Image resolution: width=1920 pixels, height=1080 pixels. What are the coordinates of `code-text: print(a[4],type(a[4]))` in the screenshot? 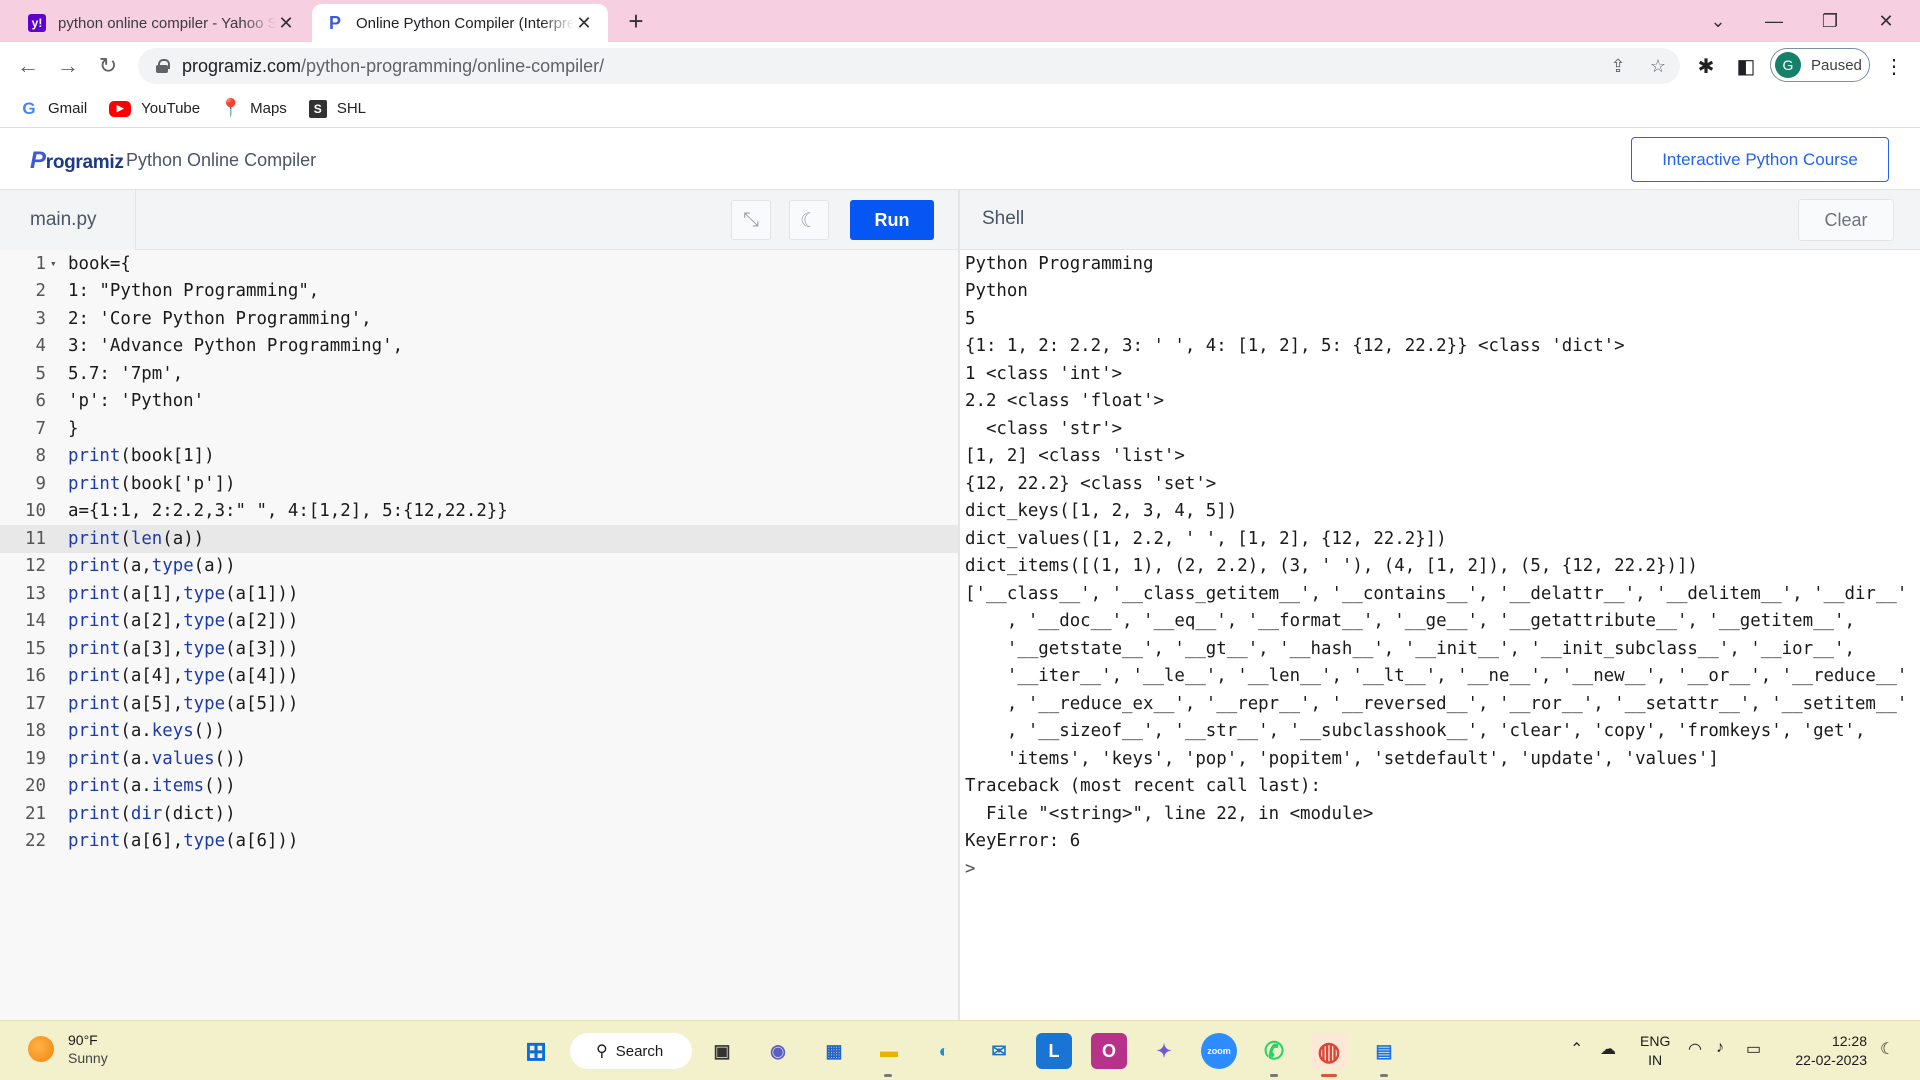 It's located at (183, 676).